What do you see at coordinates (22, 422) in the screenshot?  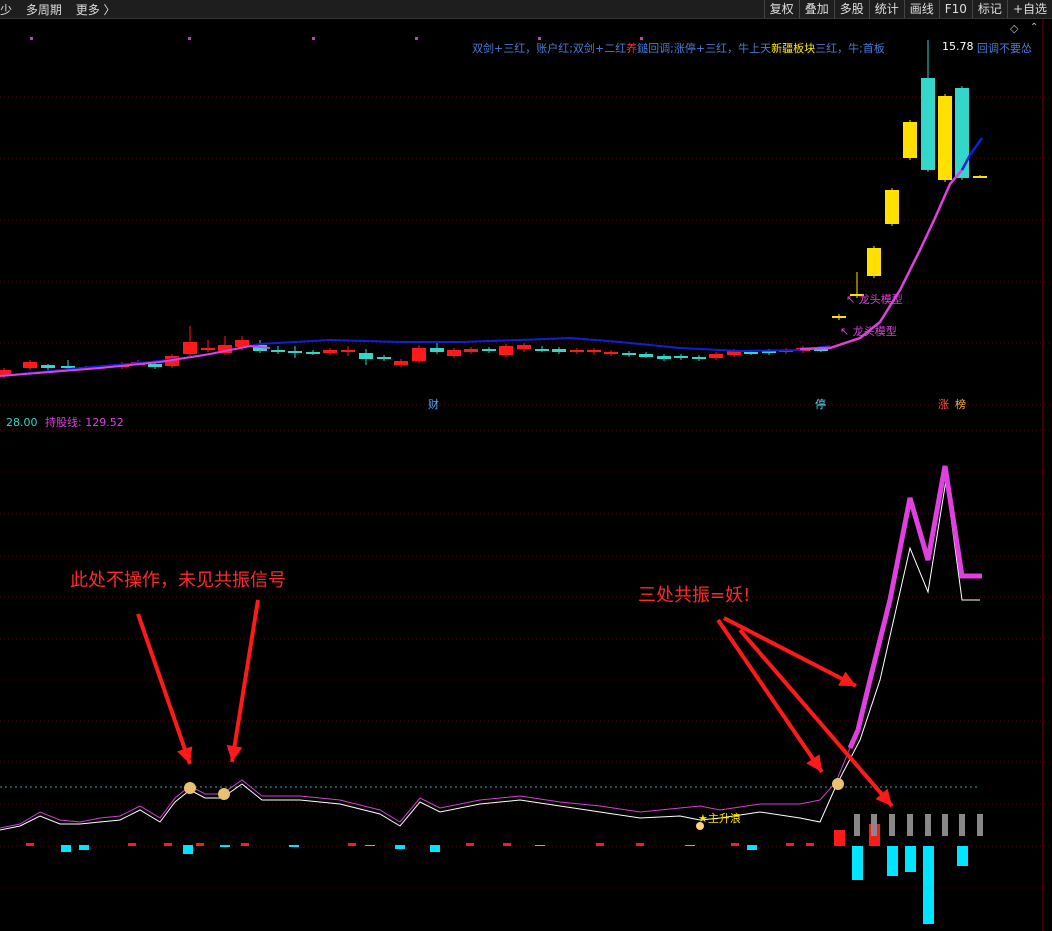 I see `lower-legend-value: 28.00` at bounding box center [22, 422].